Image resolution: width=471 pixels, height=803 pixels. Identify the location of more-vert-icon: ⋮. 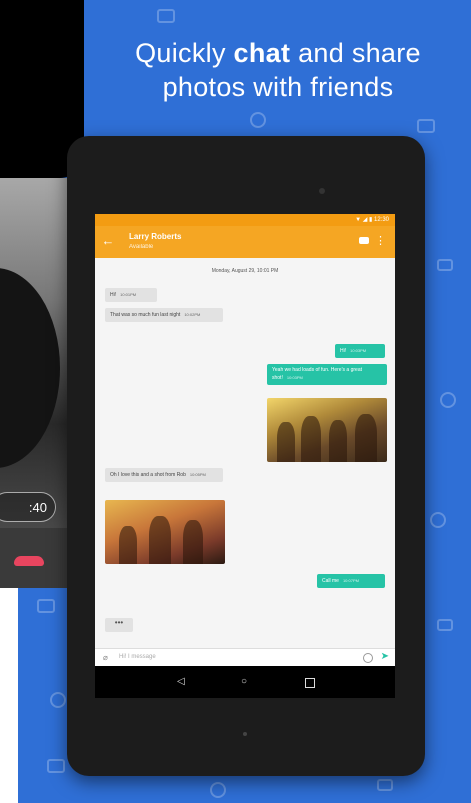
(380, 241).